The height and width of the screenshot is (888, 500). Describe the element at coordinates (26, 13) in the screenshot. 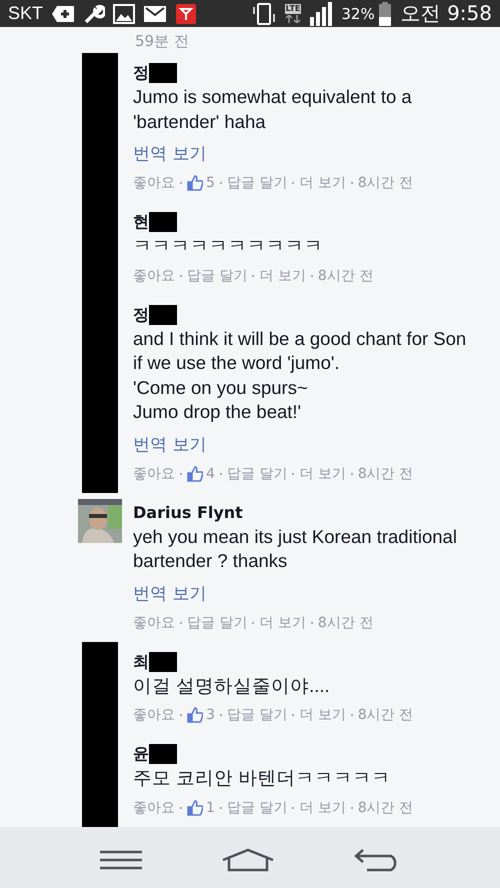

I see `carrier-name: SKT` at that location.